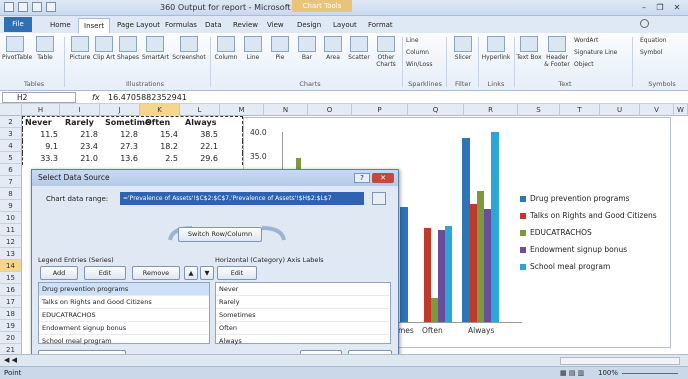 The height and width of the screenshot is (379, 688). Describe the element at coordinates (41, 110) in the screenshot. I see `column-header: H` at that location.